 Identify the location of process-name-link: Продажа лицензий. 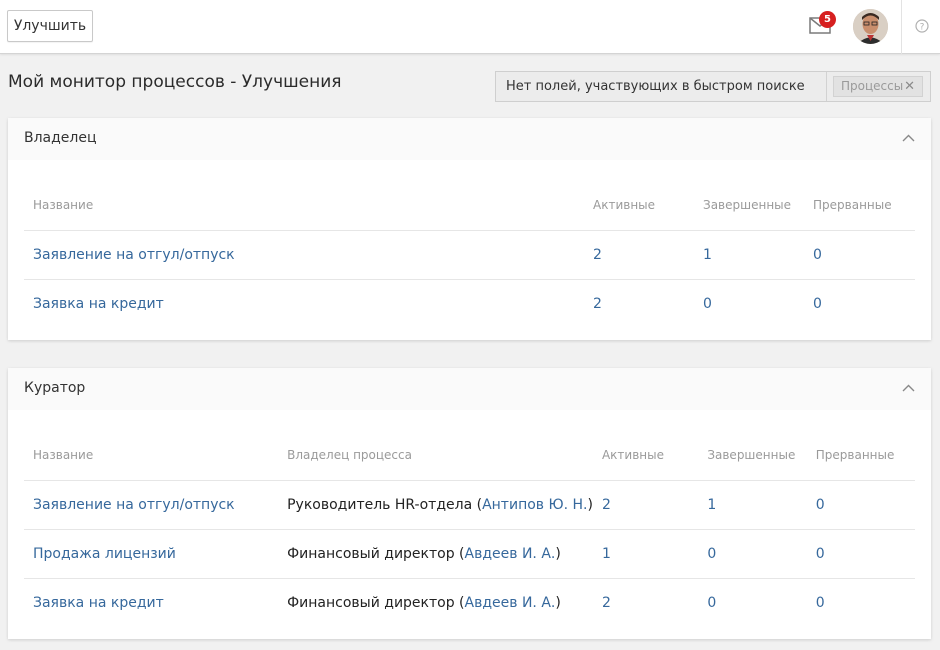
(104, 554).